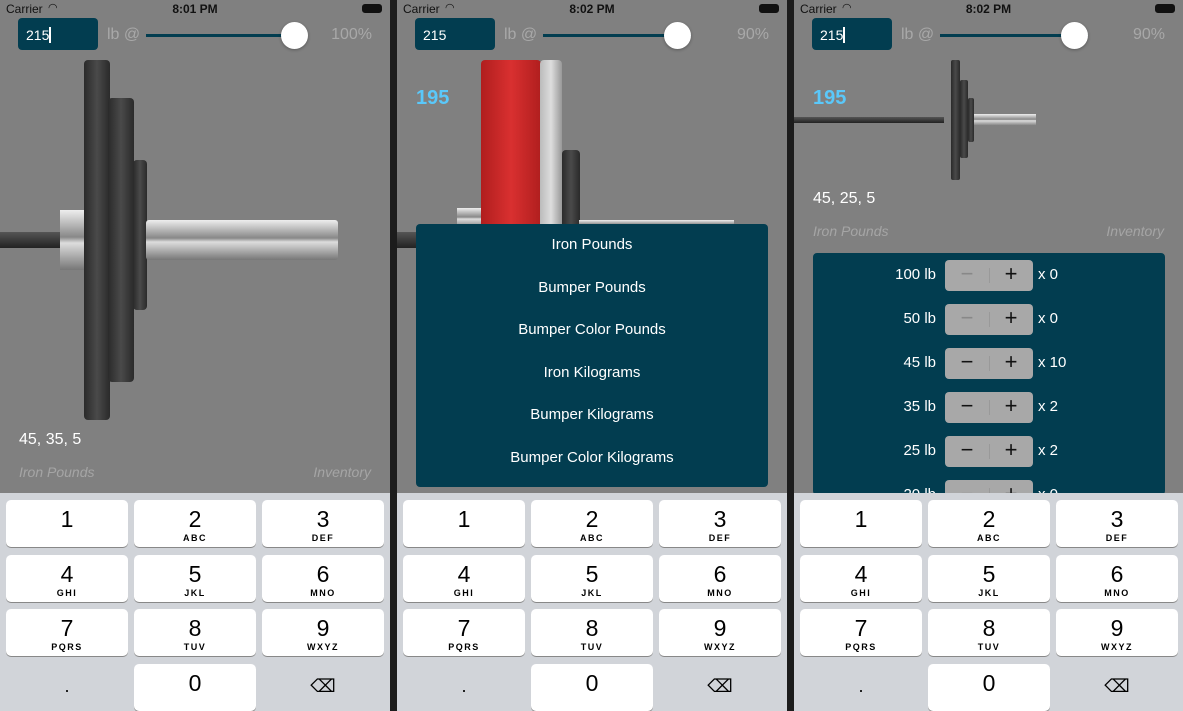  What do you see at coordinates (989, 573) in the screenshot?
I see `key-label: 5` at bounding box center [989, 573].